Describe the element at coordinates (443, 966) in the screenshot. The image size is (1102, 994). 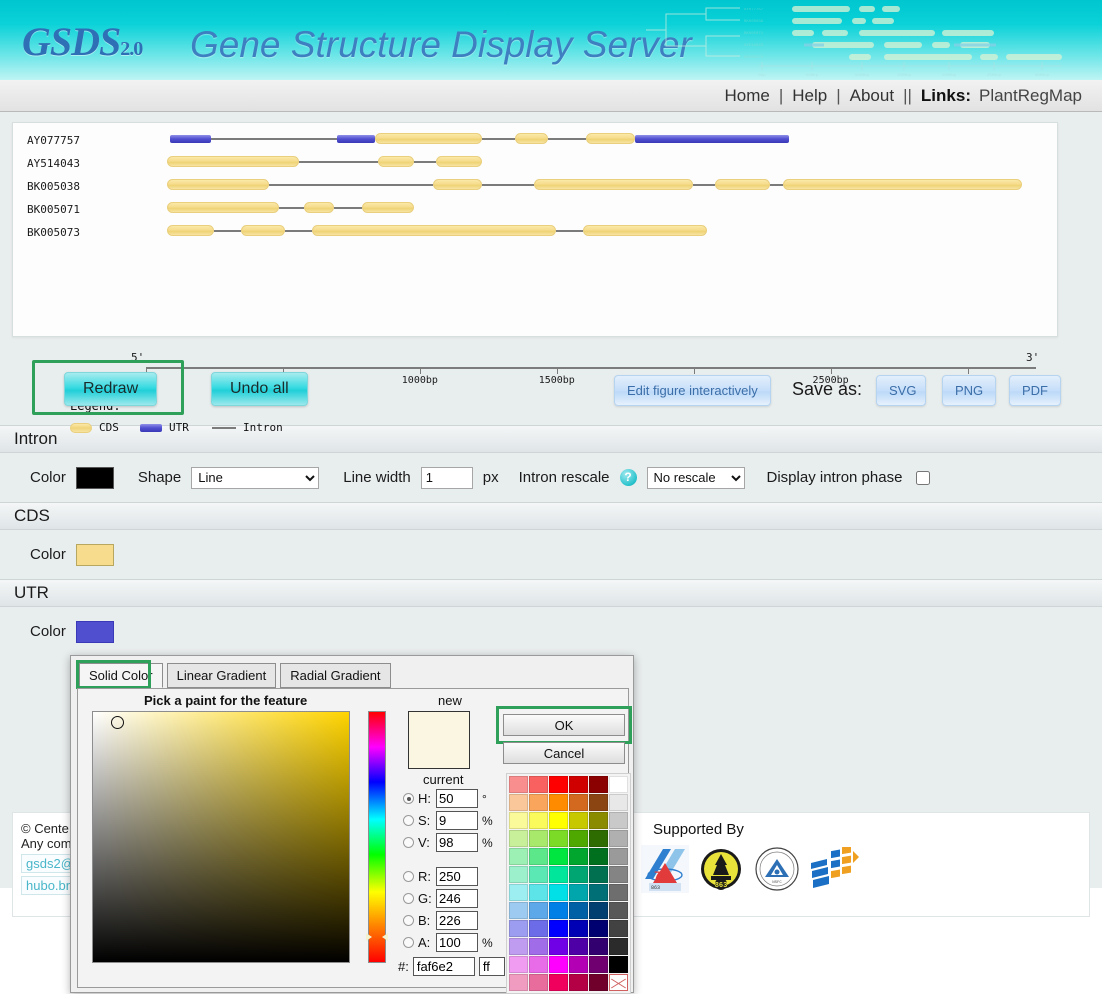
I see `hex-input` at that location.